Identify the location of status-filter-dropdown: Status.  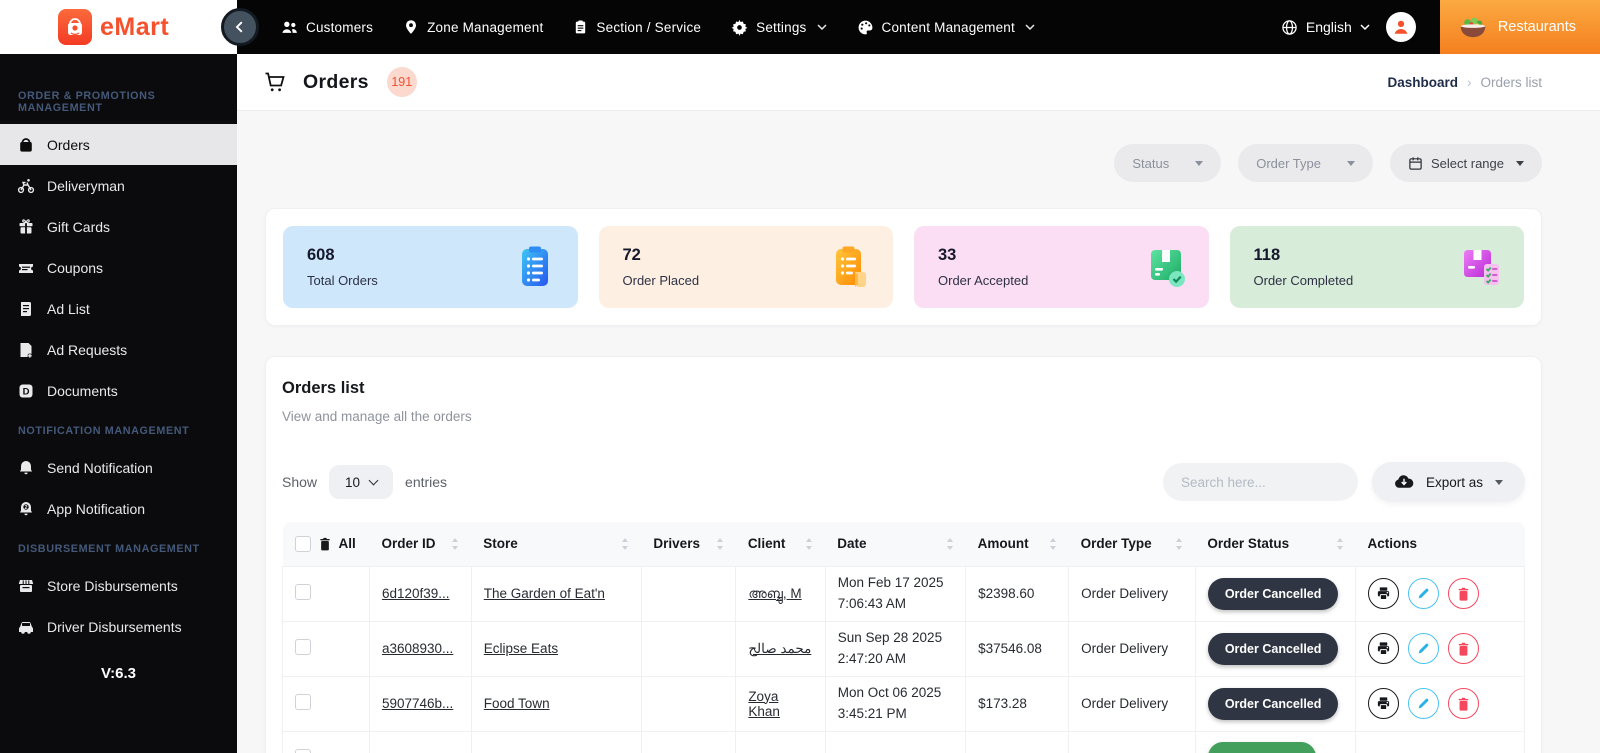
(1168, 163).